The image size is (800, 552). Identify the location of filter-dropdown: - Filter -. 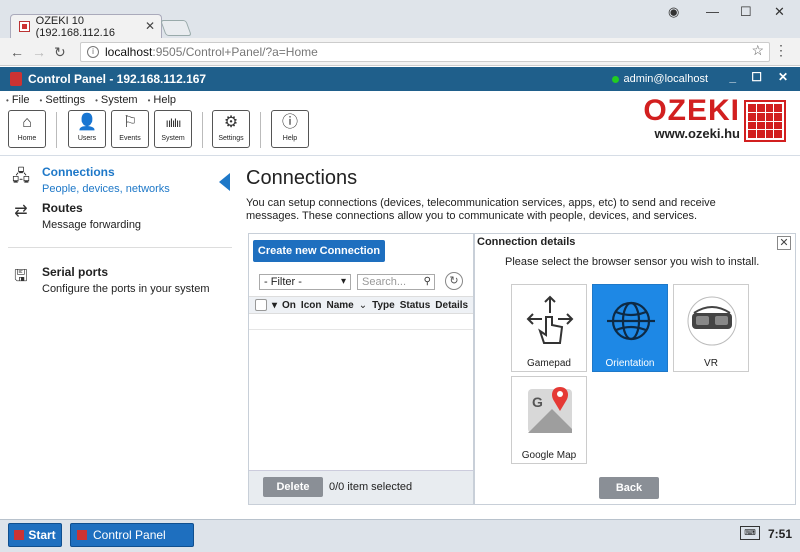
(305, 282).